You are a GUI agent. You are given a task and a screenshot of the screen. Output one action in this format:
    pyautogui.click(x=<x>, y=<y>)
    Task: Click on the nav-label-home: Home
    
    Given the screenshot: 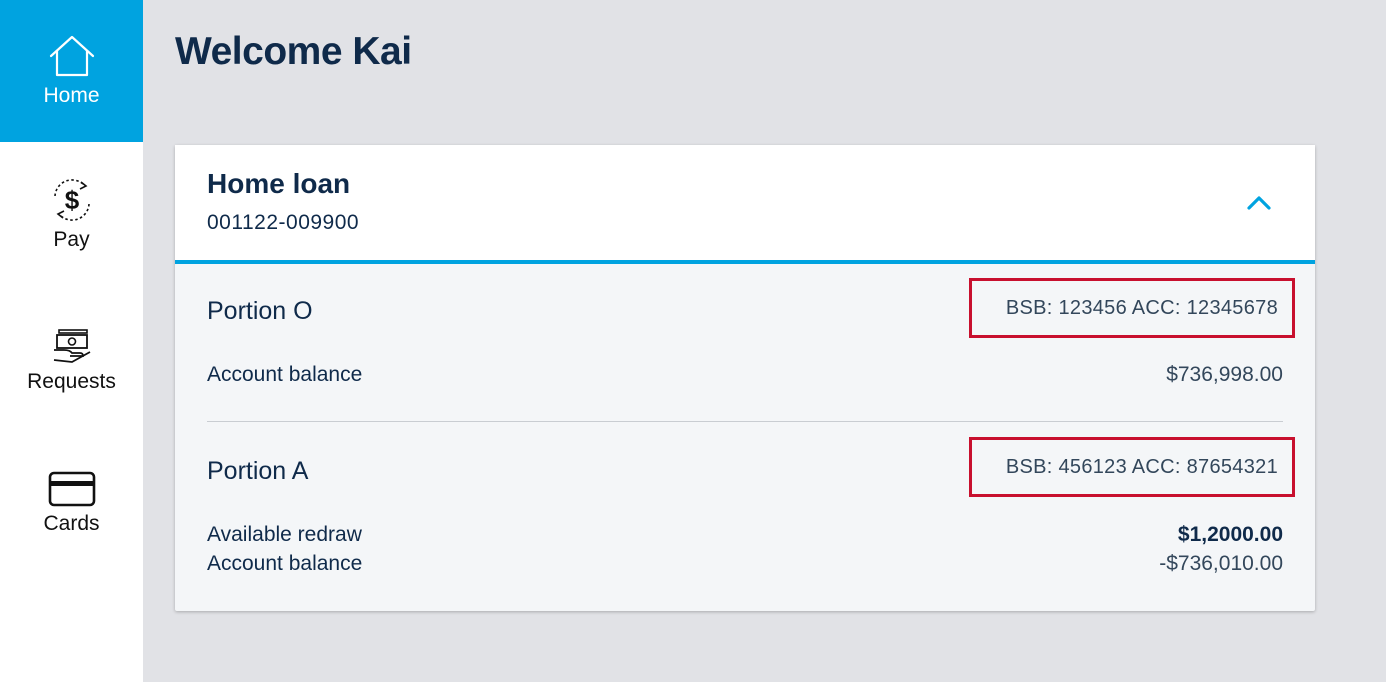 What is the action you would take?
    pyautogui.click(x=71, y=95)
    